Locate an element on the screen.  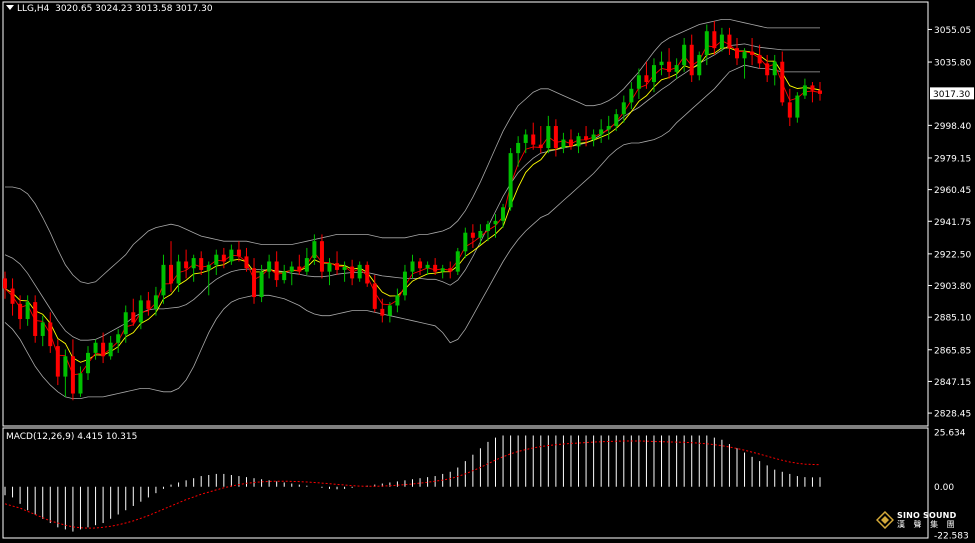
company-logo: SINO SOUND 漢 聲 集 團 is located at coordinates (916, 520).